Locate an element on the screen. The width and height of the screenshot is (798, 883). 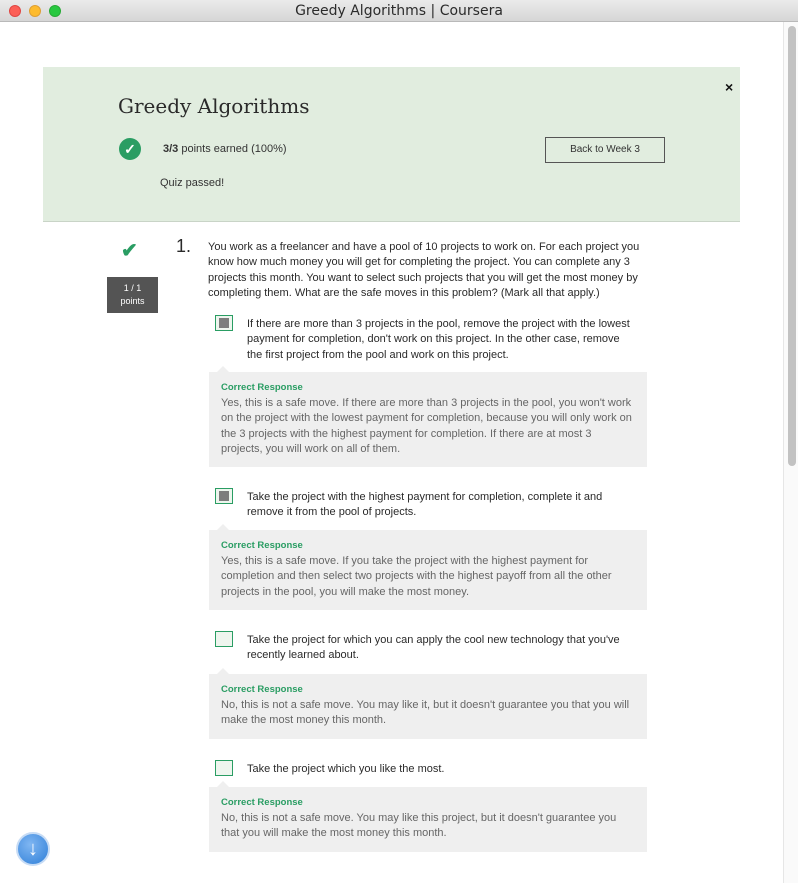
window-titlebar: Greedy Algorithms | Coursera is located at coordinates (399, 11).